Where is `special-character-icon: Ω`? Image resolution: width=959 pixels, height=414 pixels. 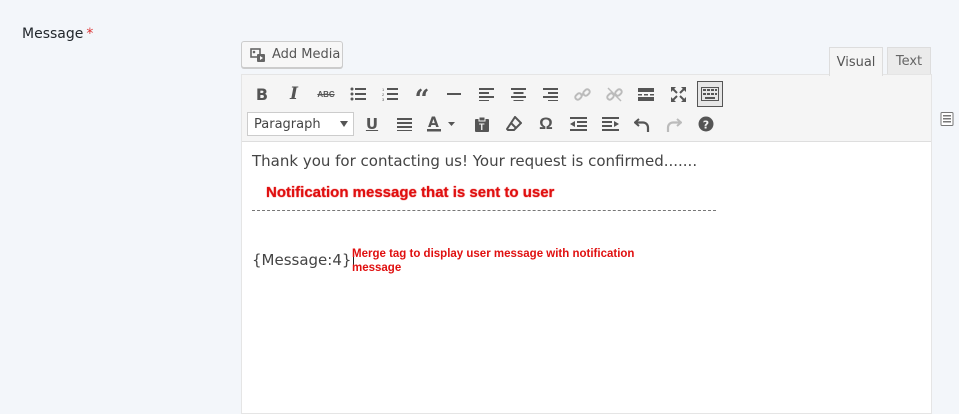
special-character-icon: Ω is located at coordinates (546, 124).